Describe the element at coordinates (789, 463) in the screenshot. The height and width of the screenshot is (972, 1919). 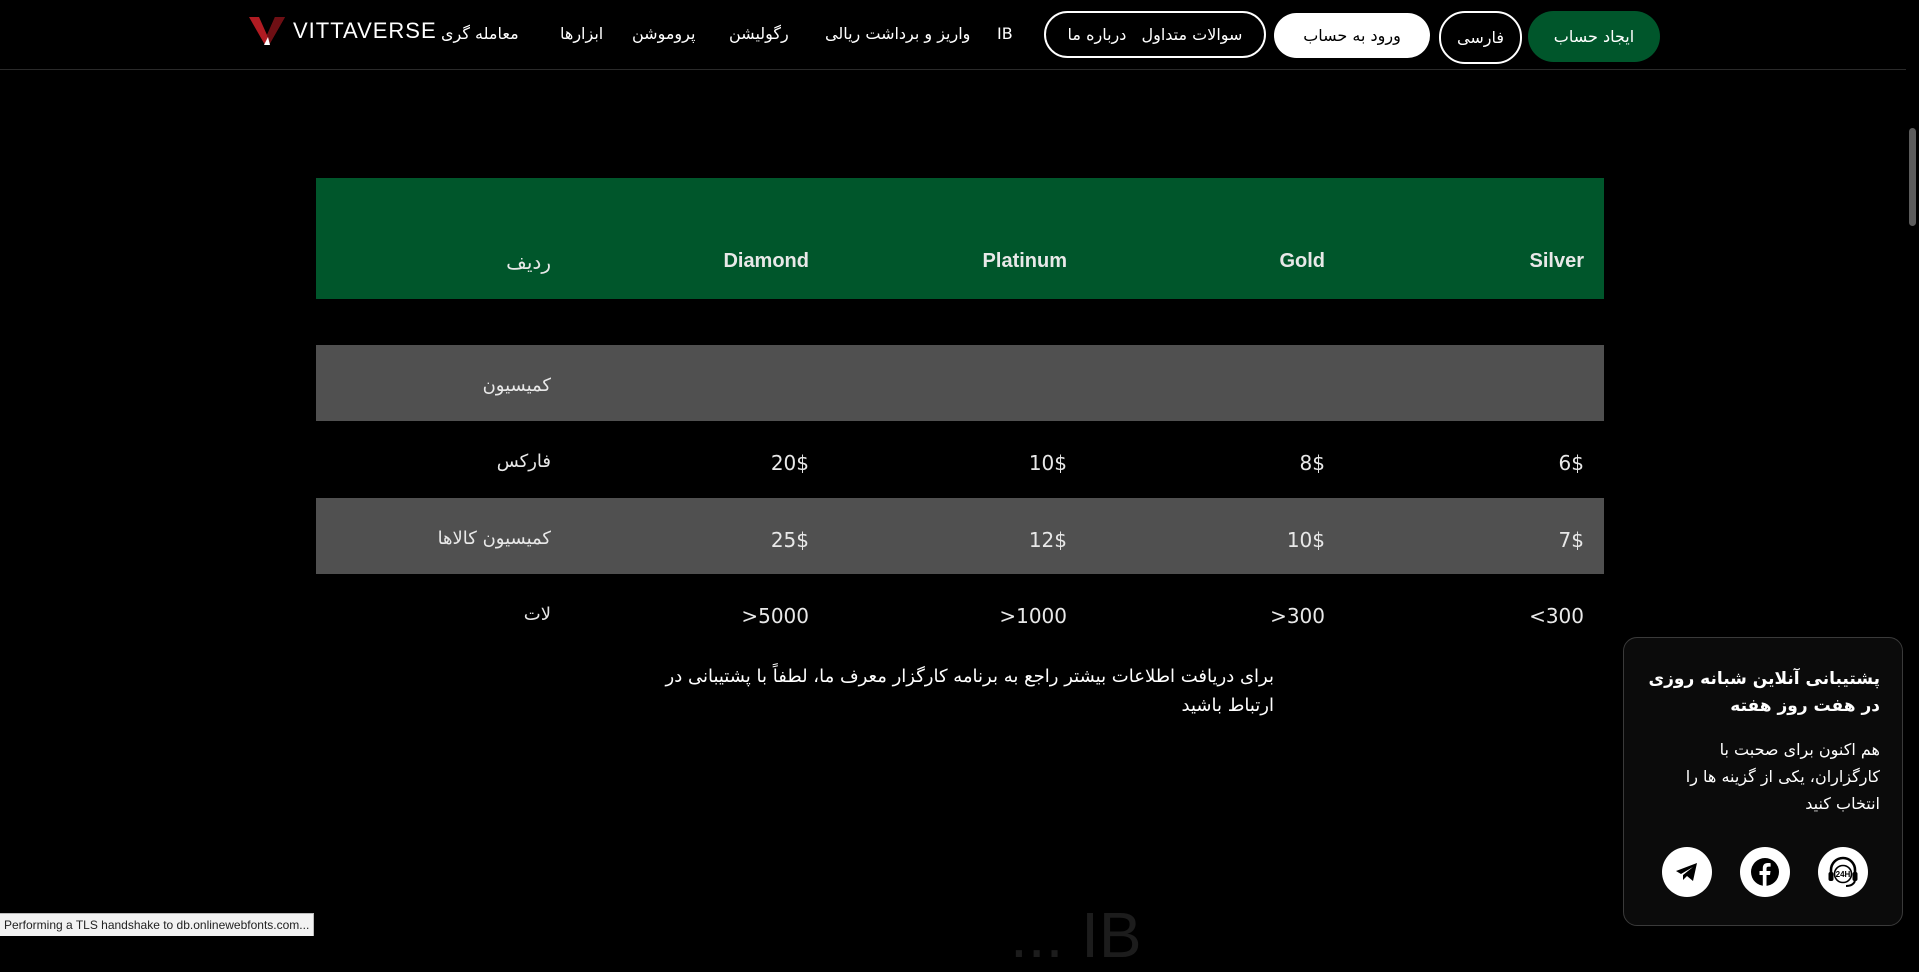
I see `cell-diamond: 20$` at that location.